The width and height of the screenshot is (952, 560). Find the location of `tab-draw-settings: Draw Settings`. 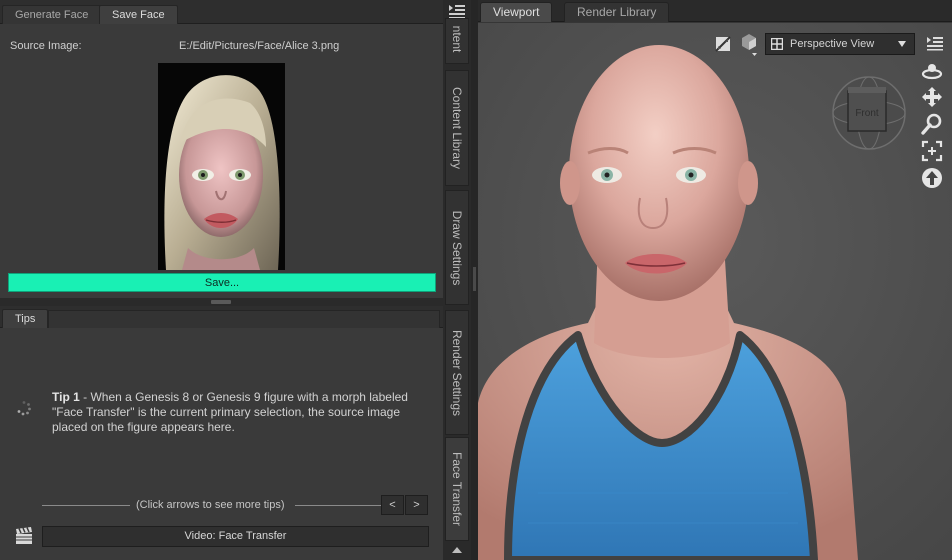

tab-draw-settings: Draw Settings is located at coordinates (457, 247).